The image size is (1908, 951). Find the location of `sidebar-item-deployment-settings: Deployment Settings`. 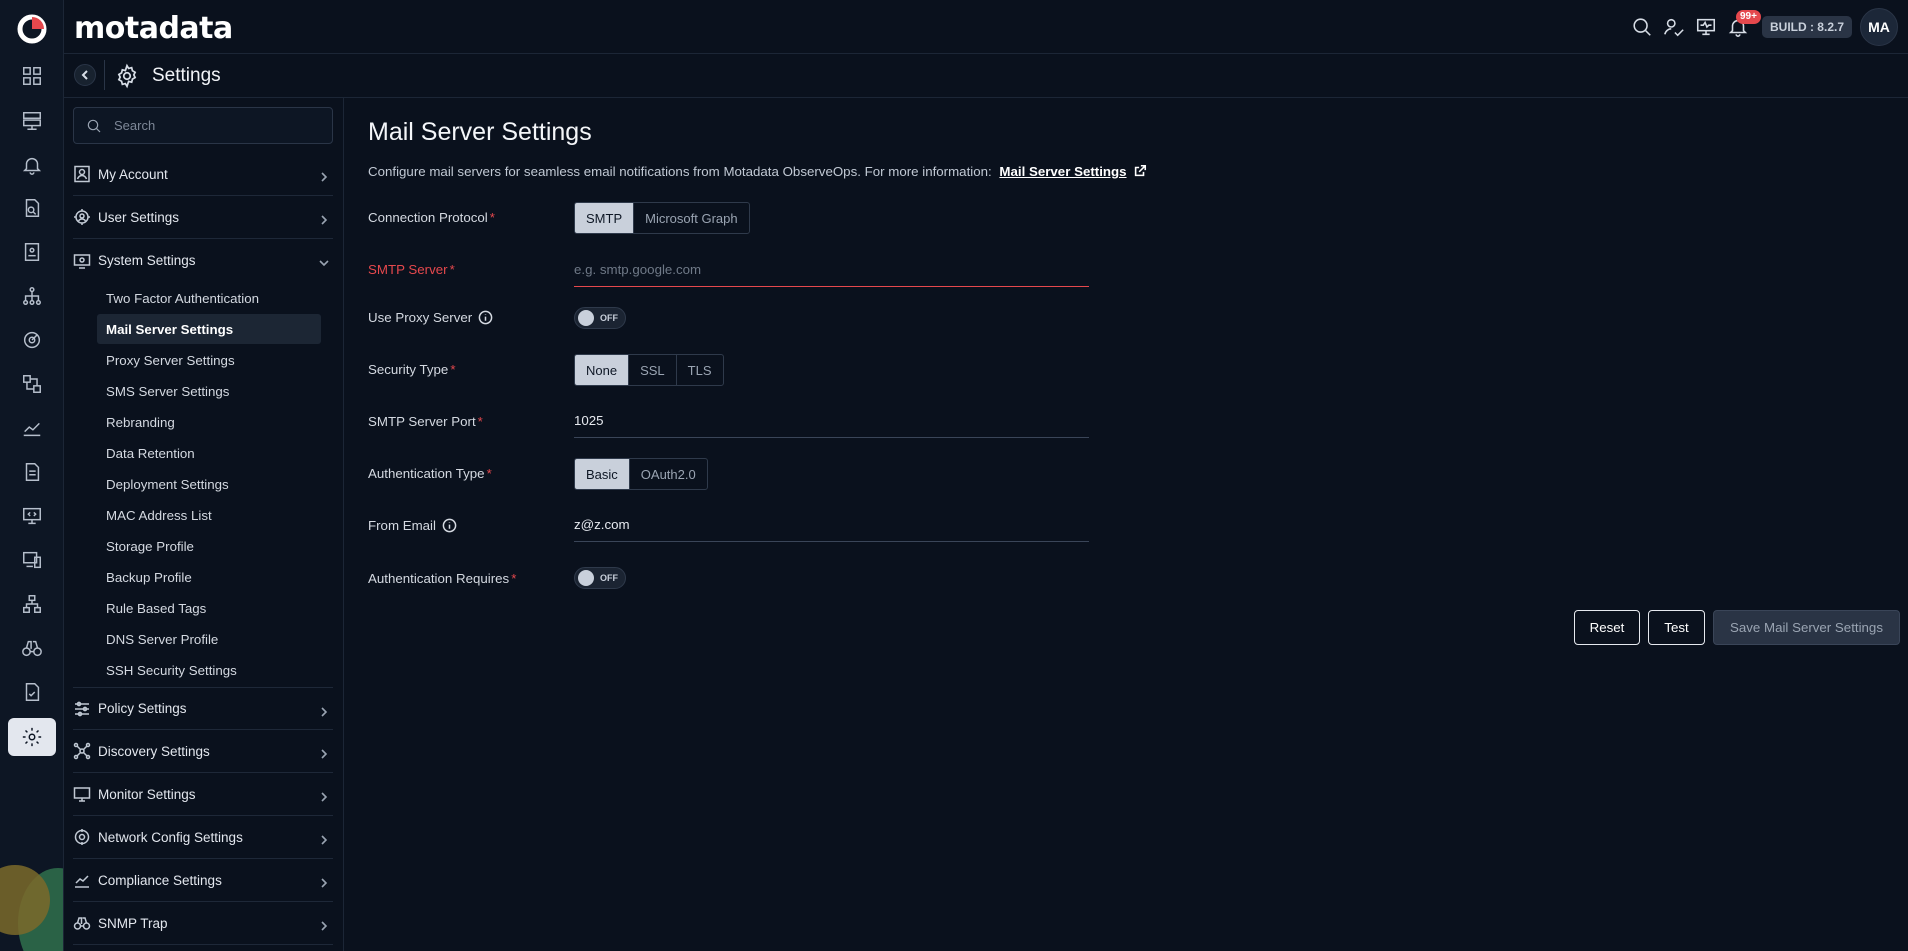

sidebar-item-deployment-settings: Deployment Settings is located at coordinates (209, 484).